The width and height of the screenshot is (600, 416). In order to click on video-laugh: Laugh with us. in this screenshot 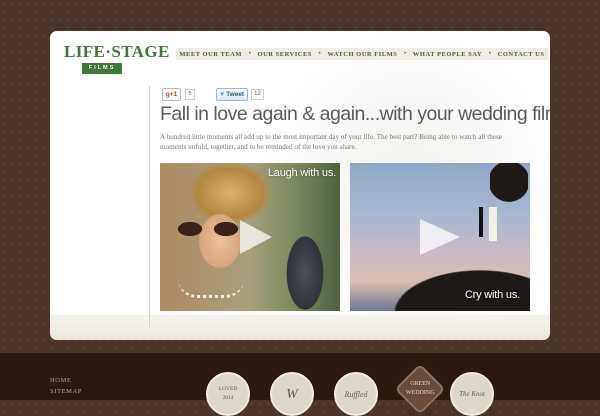, I will do `click(250, 237)`.